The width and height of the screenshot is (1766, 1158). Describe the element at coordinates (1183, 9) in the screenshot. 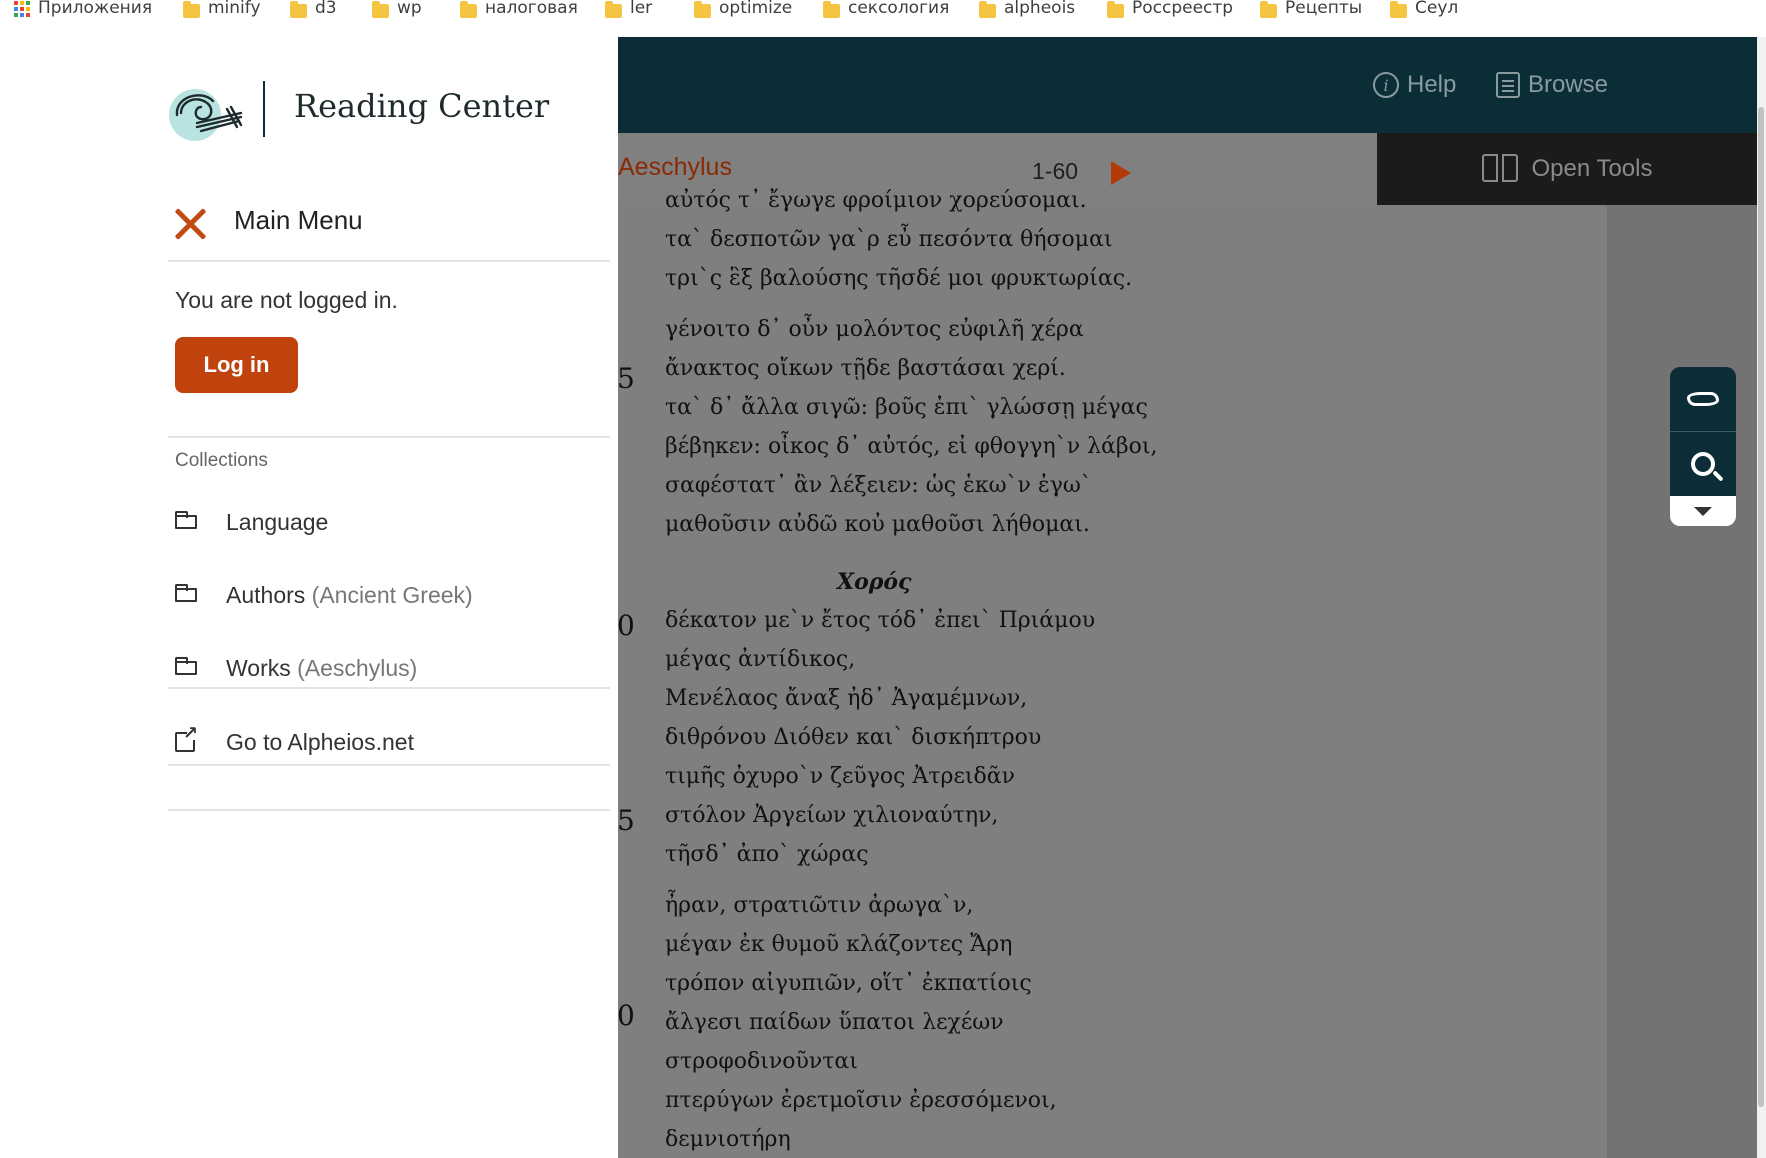

I see `bookmark-label: Россреестр` at that location.